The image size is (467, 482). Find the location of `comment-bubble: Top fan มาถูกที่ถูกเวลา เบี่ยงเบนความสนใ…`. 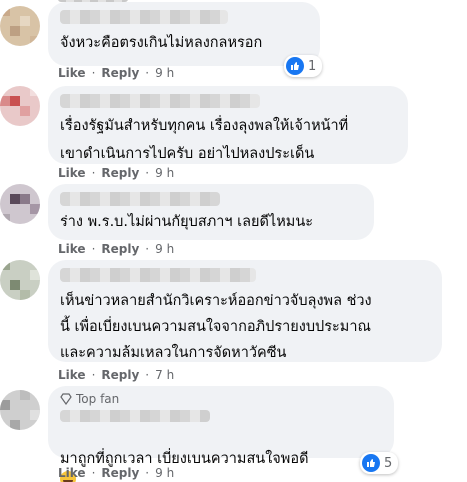

comment-bubble: Top fan มาถูกที่ถูกเวลา เบี่ยงเบนความสนใ… is located at coordinates (221, 434).